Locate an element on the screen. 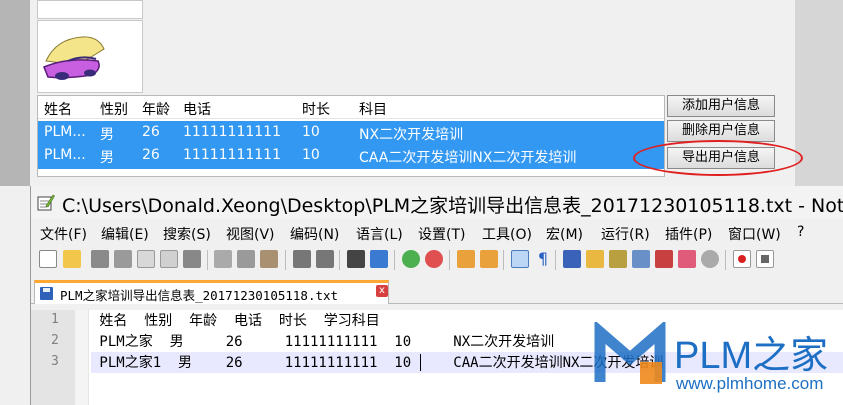  toolbar: ¶ is located at coordinates (437, 260).